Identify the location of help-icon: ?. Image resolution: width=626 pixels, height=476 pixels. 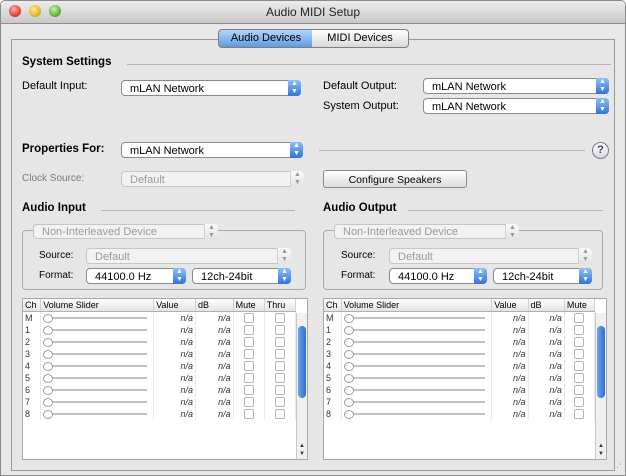
(600, 150).